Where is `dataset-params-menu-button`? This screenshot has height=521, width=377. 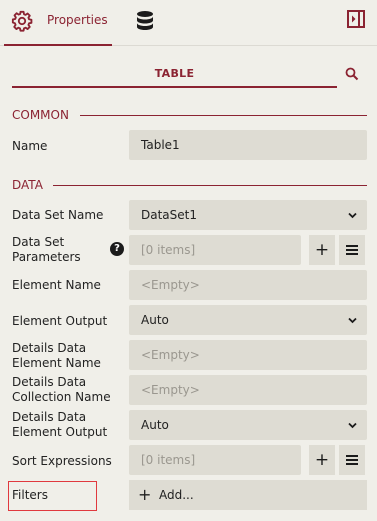 dataset-params-menu-button is located at coordinates (352, 250).